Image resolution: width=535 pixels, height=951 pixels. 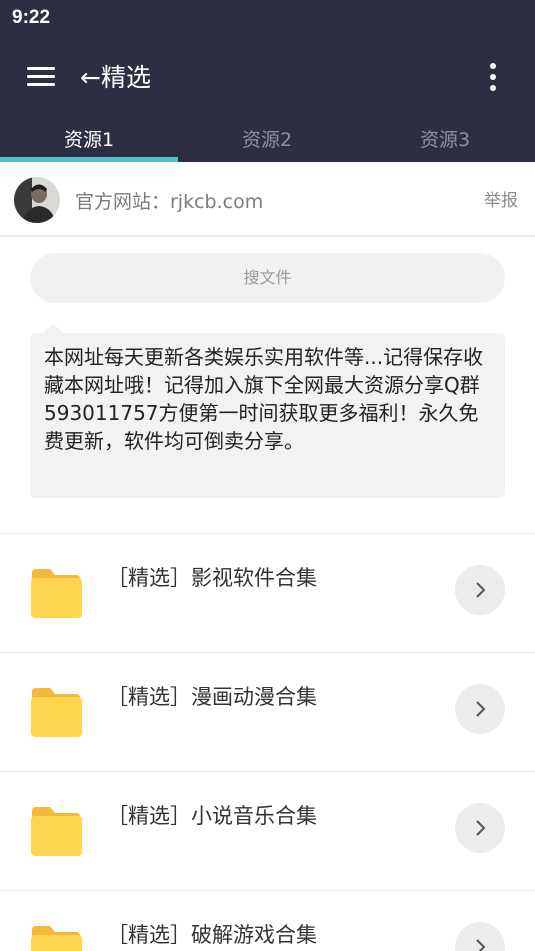 I want to click on list-item-label: ［精选］漫画动漫合集, so click(x=212, y=697).